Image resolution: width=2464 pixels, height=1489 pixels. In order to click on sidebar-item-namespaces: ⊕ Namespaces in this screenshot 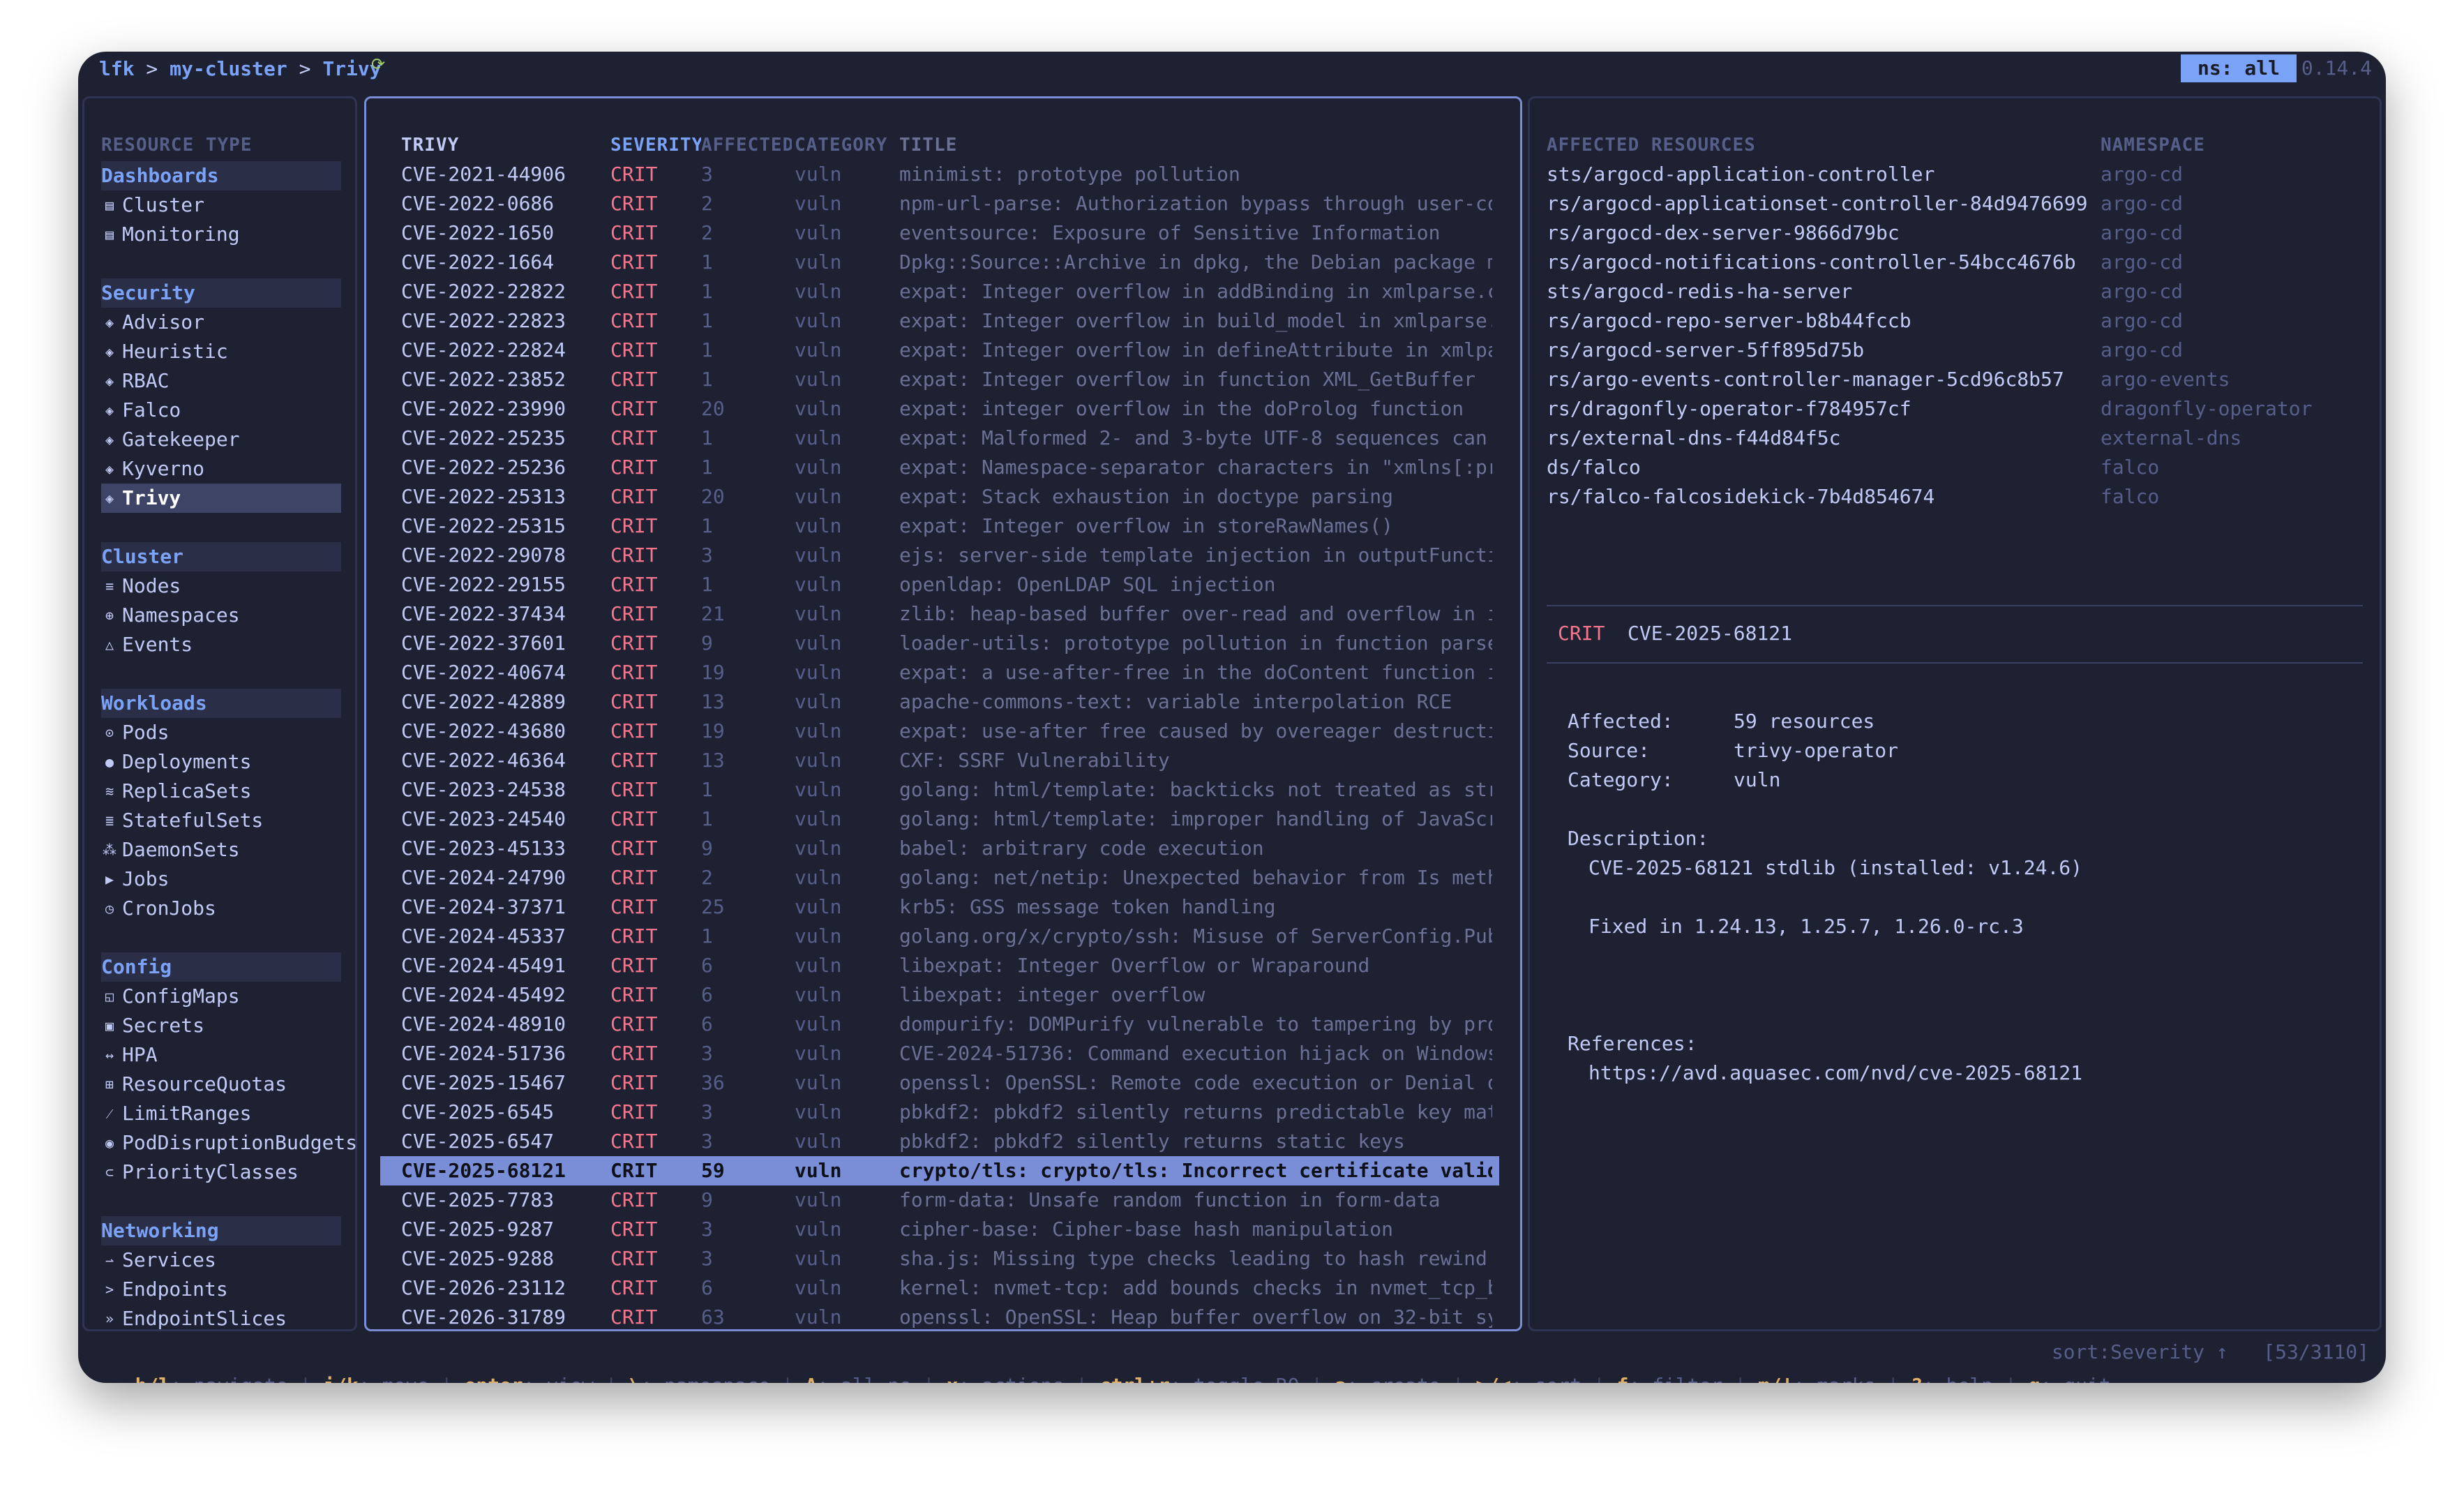, I will do `click(221, 616)`.